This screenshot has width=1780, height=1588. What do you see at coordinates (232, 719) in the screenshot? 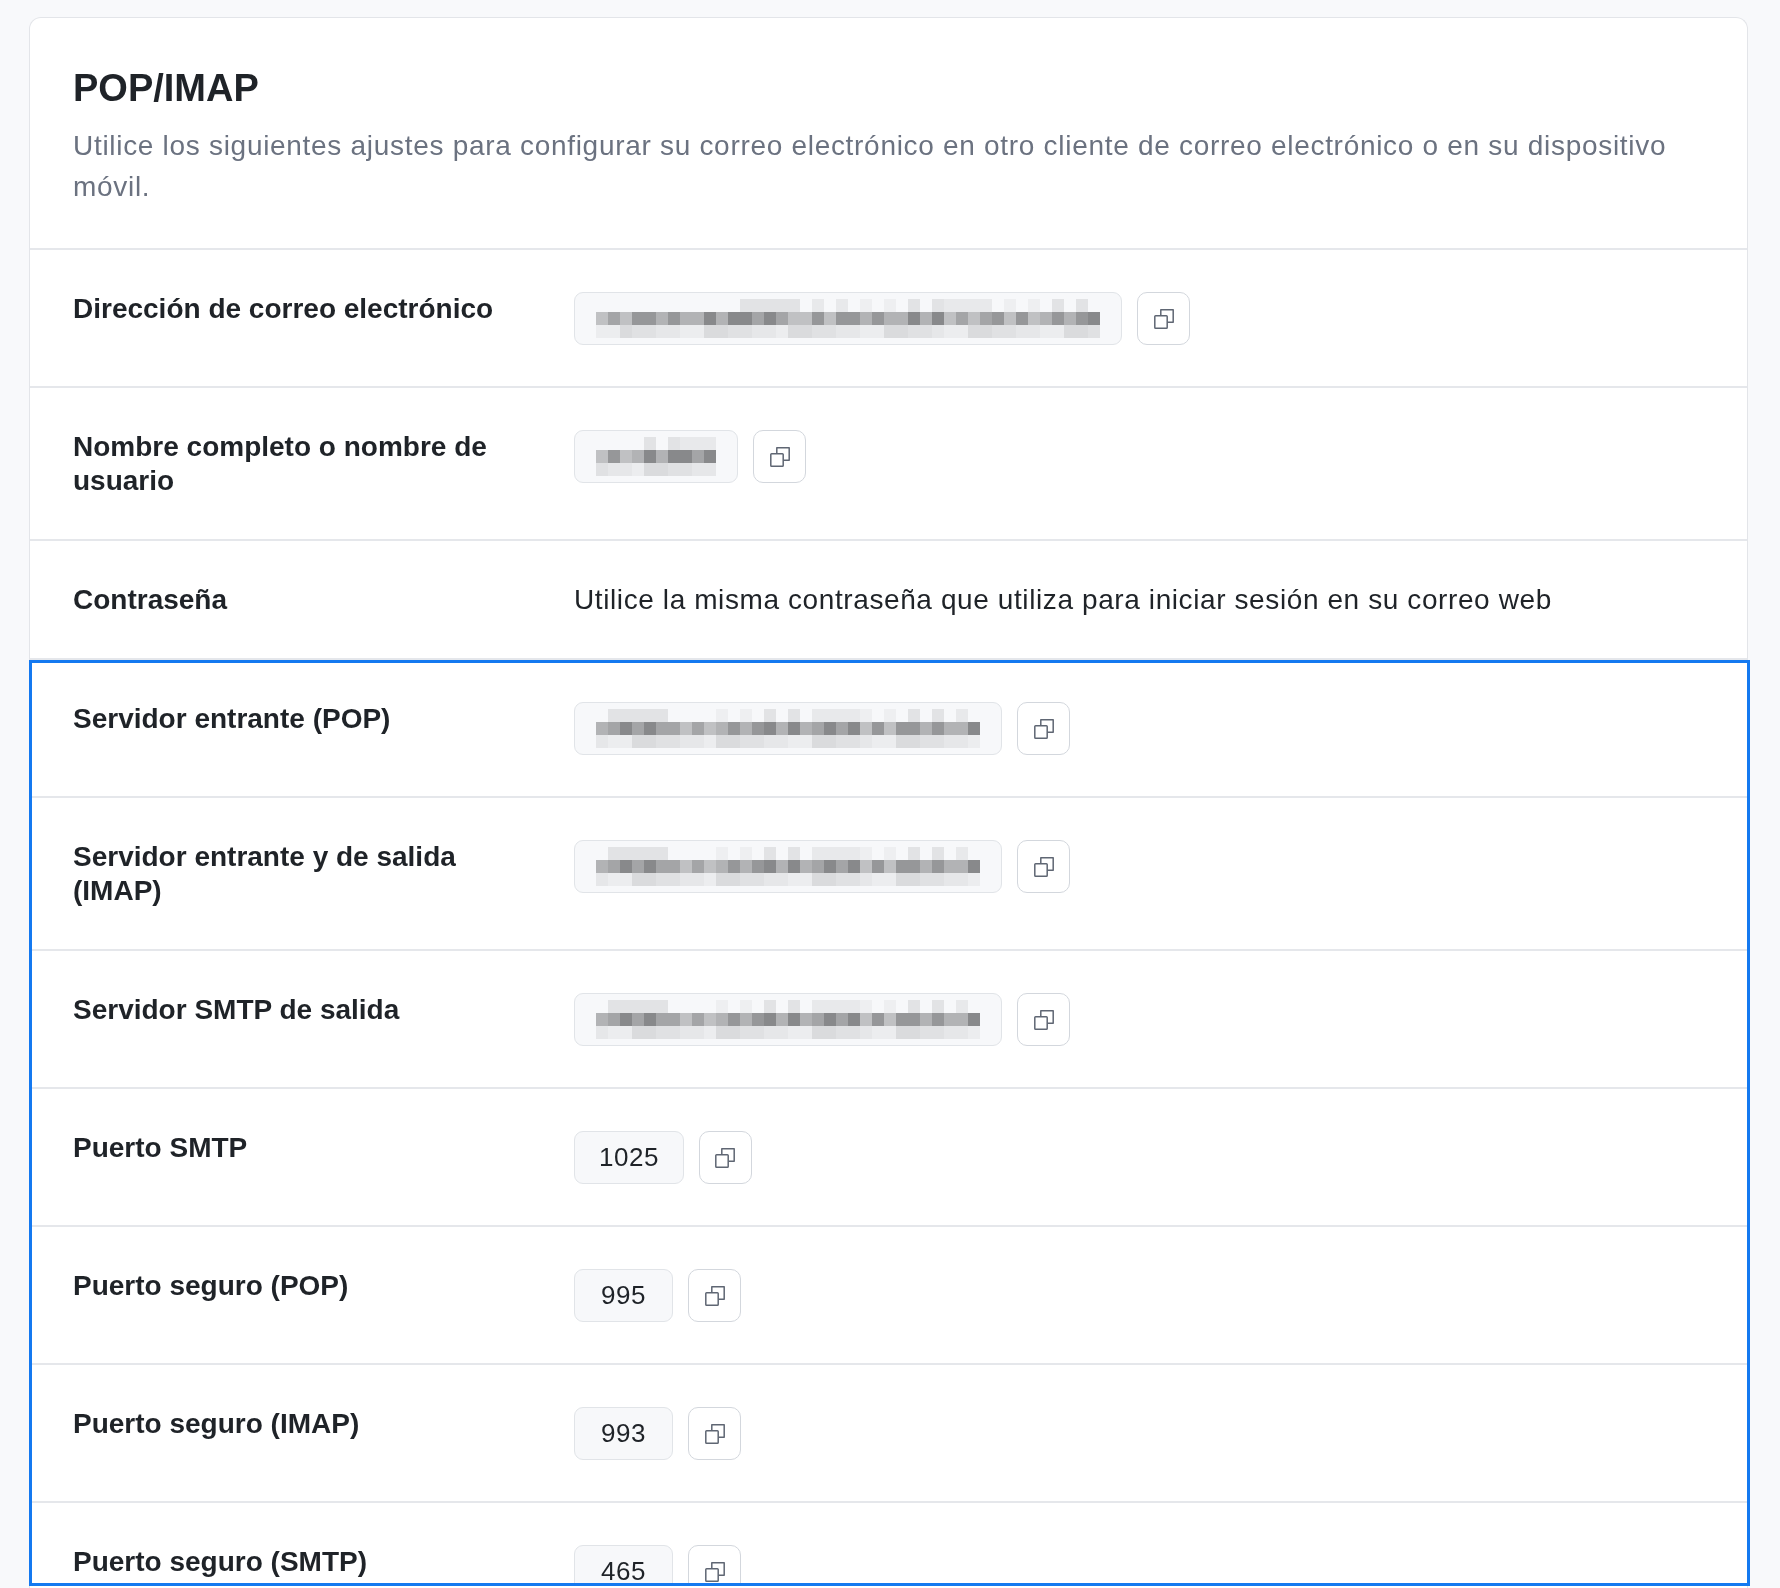
I see `setting-label: Servidor entrante (POP)` at bounding box center [232, 719].